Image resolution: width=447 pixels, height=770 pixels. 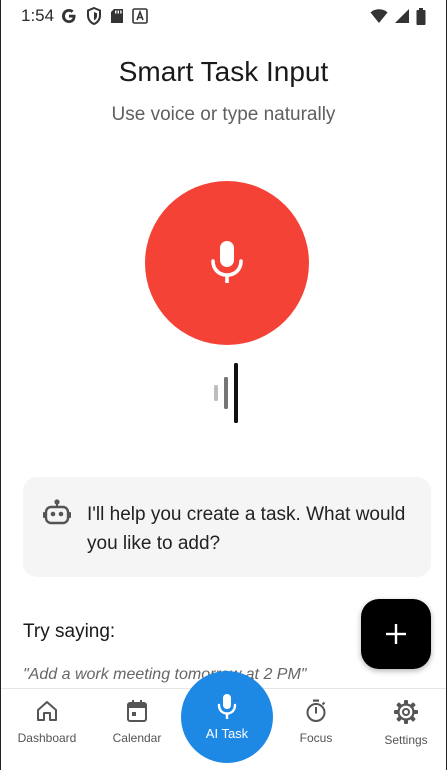 I want to click on home-icon, so click(x=47, y=711).